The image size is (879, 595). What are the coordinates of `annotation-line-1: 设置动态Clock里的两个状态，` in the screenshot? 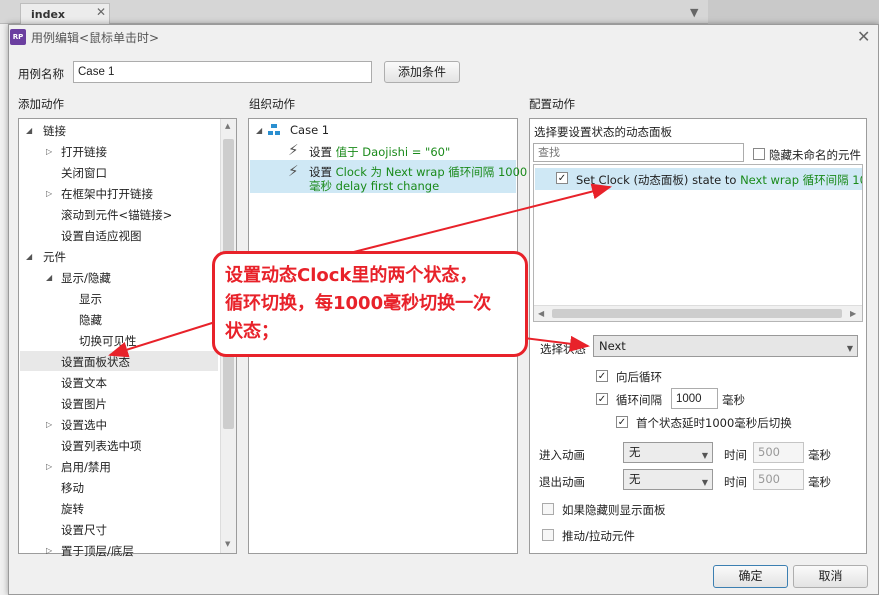 It's located at (351, 275).